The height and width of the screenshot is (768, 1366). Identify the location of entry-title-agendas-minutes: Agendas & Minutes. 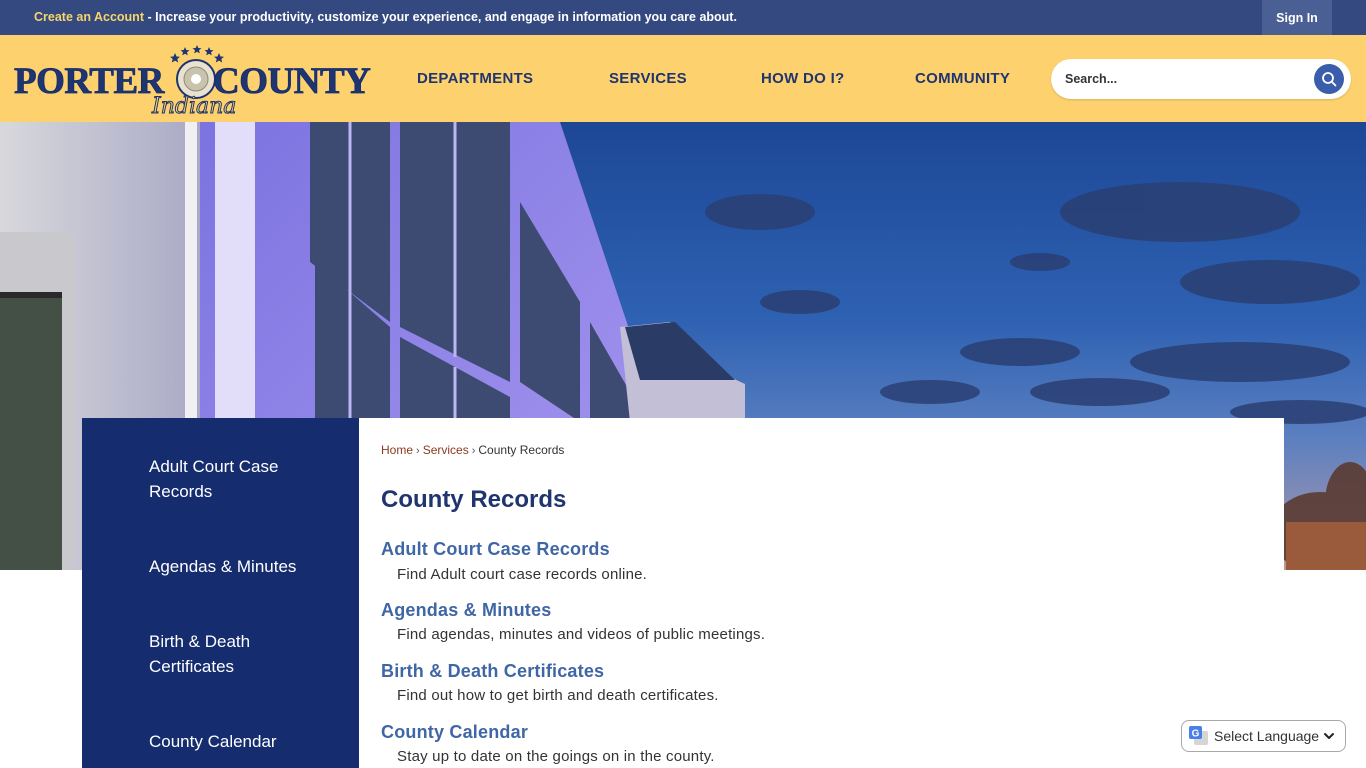
(466, 610).